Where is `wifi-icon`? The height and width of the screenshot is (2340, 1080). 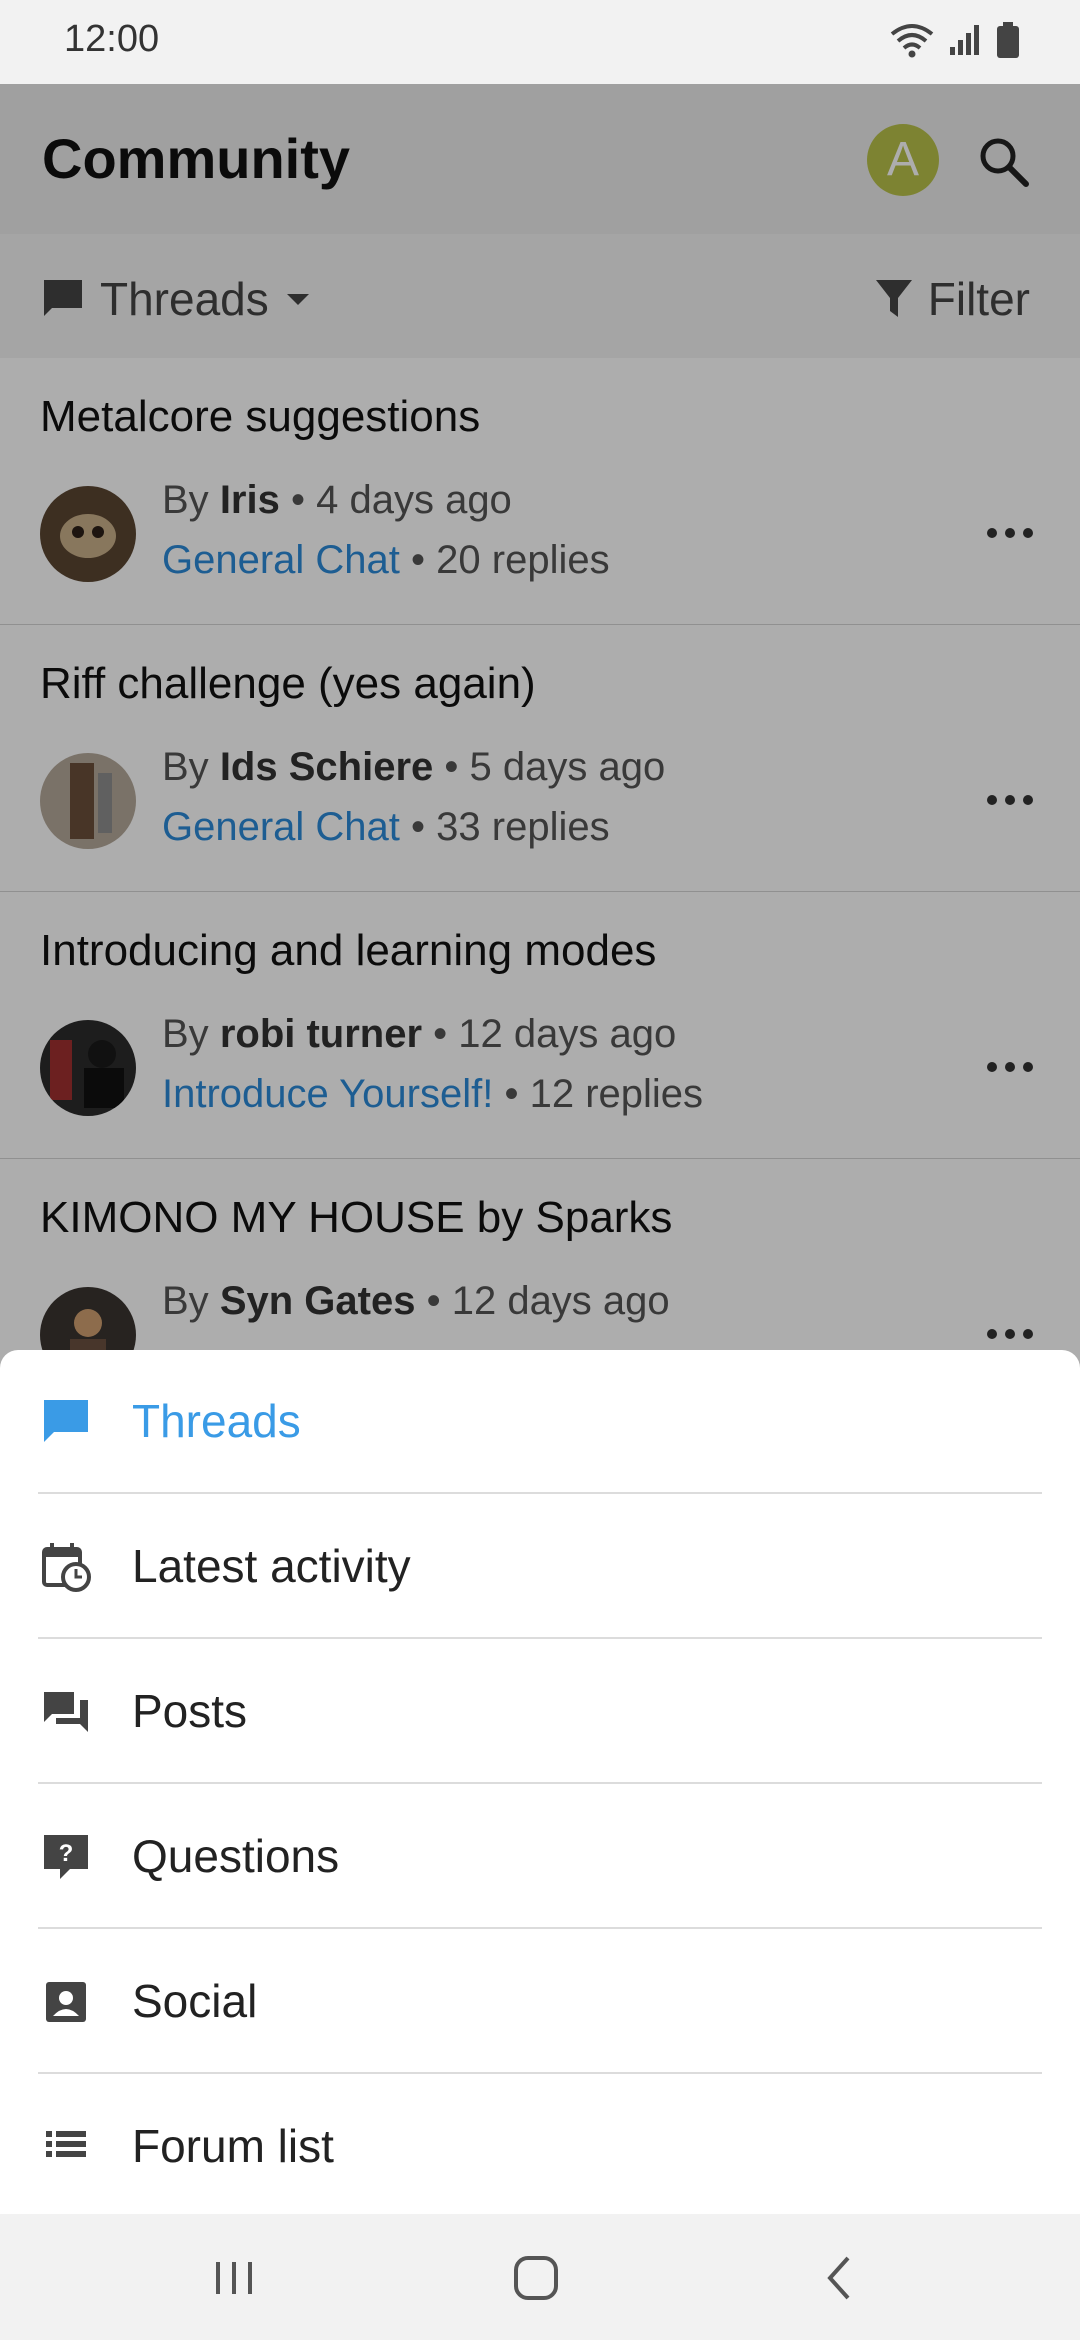 wifi-icon is located at coordinates (912, 41).